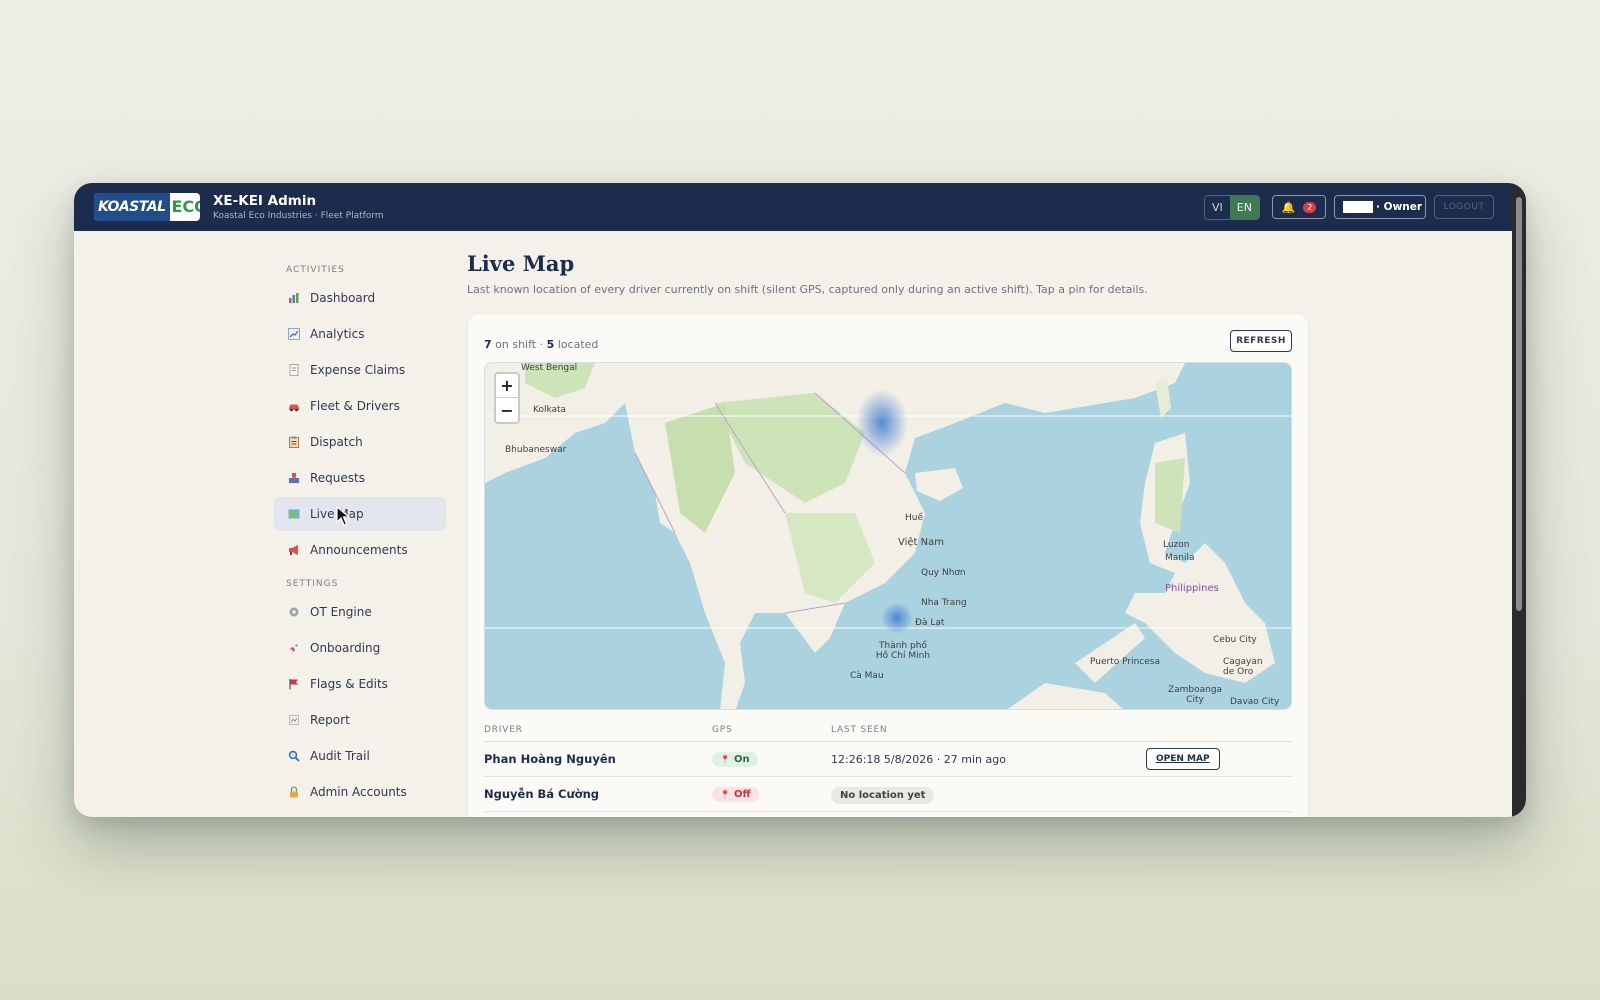  I want to click on table-header: DRIVER GPS LAST SEEN, so click(888, 727).